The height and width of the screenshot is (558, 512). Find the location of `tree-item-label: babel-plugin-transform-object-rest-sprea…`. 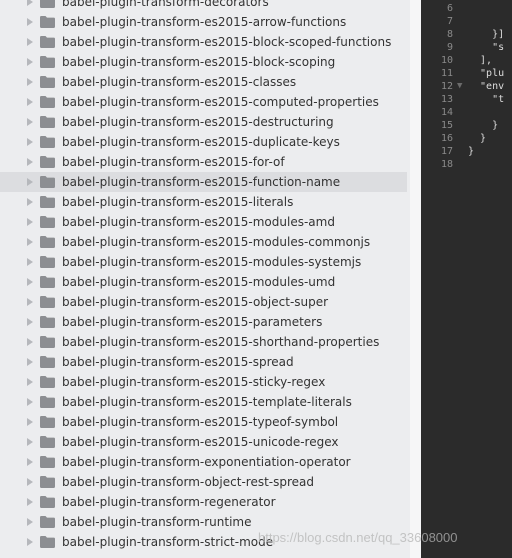

tree-item-label: babel-plugin-transform-object-rest-sprea… is located at coordinates (188, 482).